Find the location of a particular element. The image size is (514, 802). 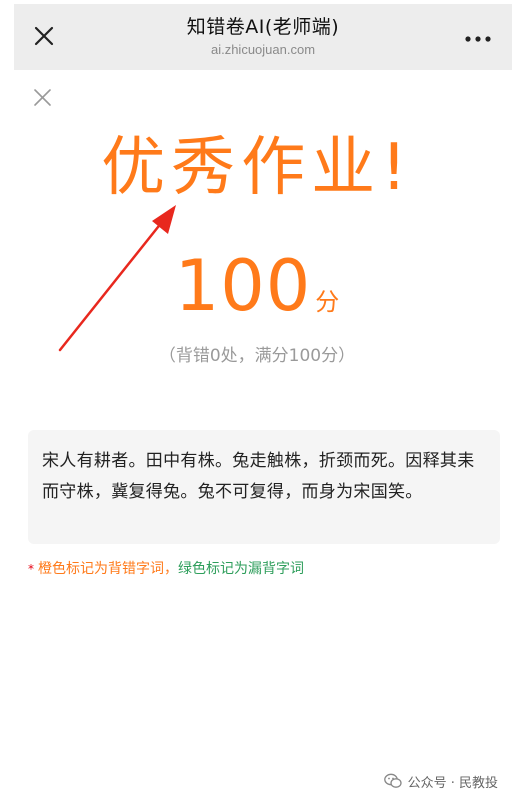

browser-title: 知错卷AI(老师端) is located at coordinates (263, 27).